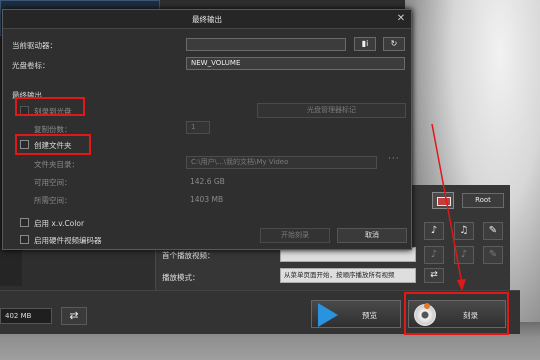 The height and width of the screenshot is (360, 540). Describe the element at coordinates (53, 182) in the screenshot. I see `available-space-label: 可用空间：` at that location.